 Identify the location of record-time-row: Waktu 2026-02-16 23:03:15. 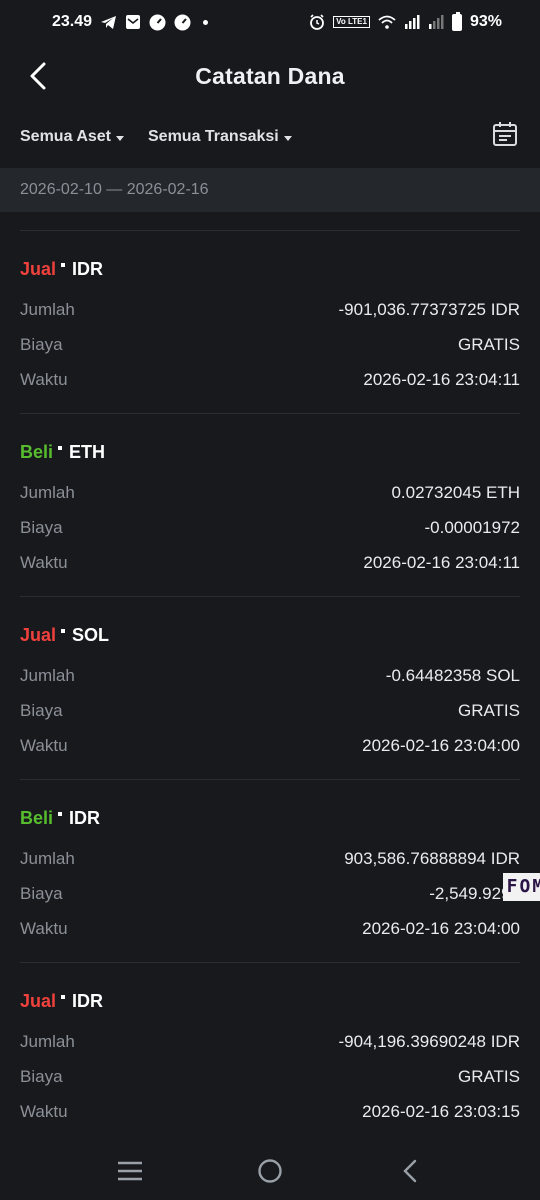
(270, 1111).